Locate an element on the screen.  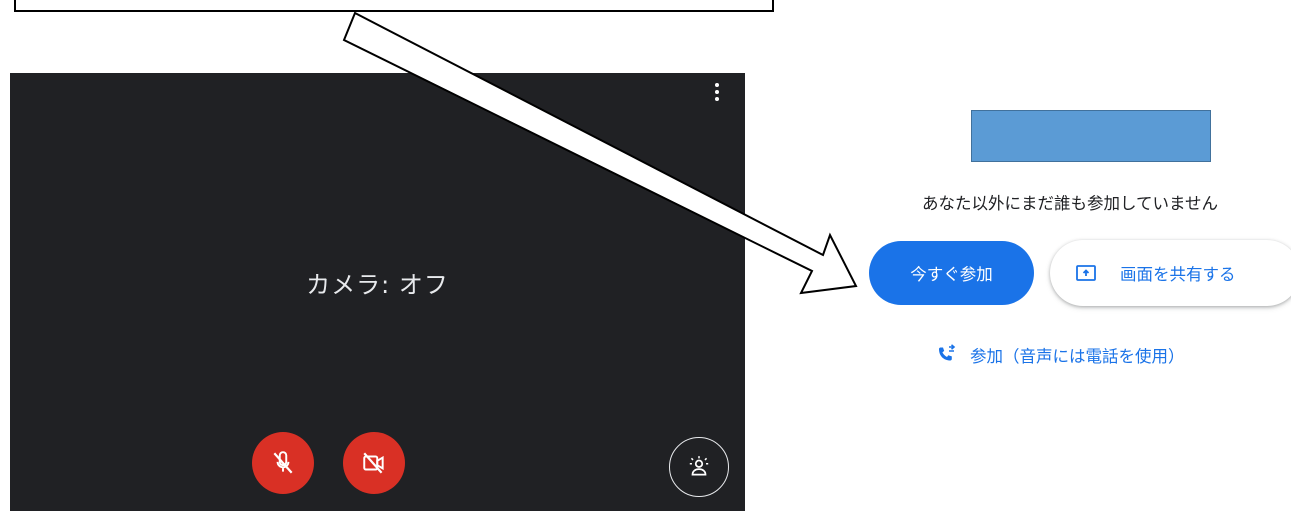
mic-toggle-button is located at coordinates (283, 463).